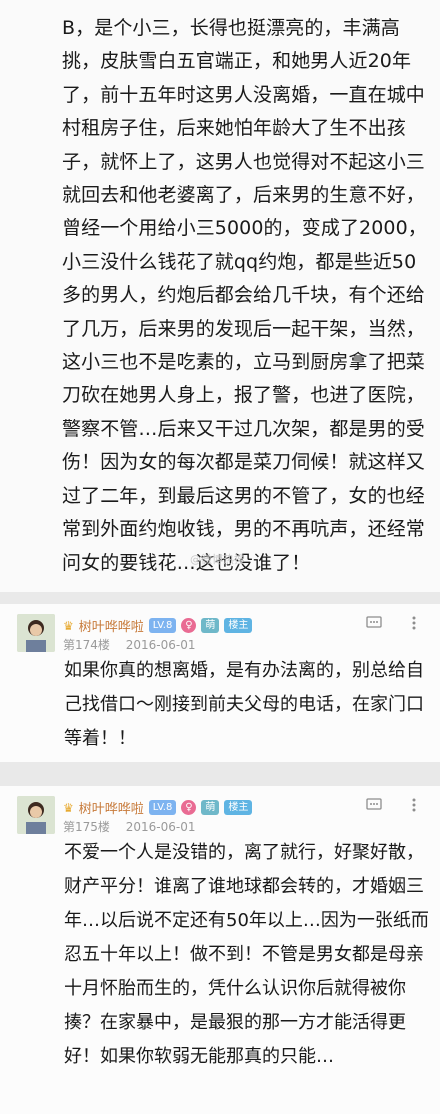 This screenshot has height=1114, width=440. I want to click on floor-number: 第175楼, so click(86, 827).